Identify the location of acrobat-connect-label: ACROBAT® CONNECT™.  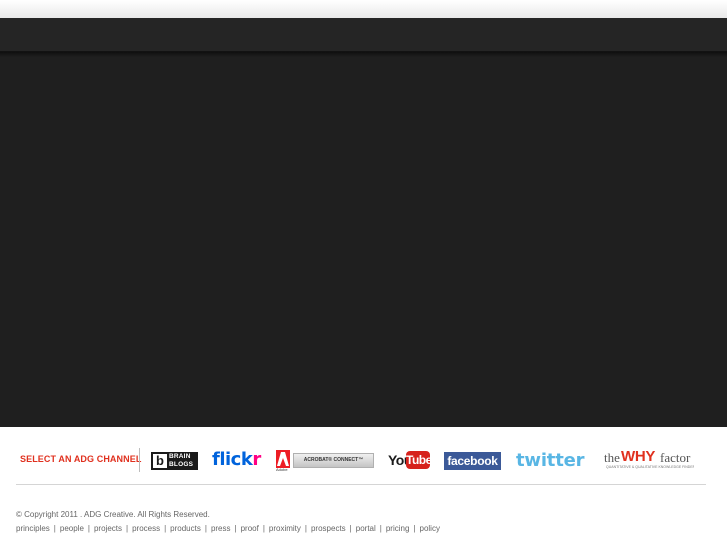
(333, 460).